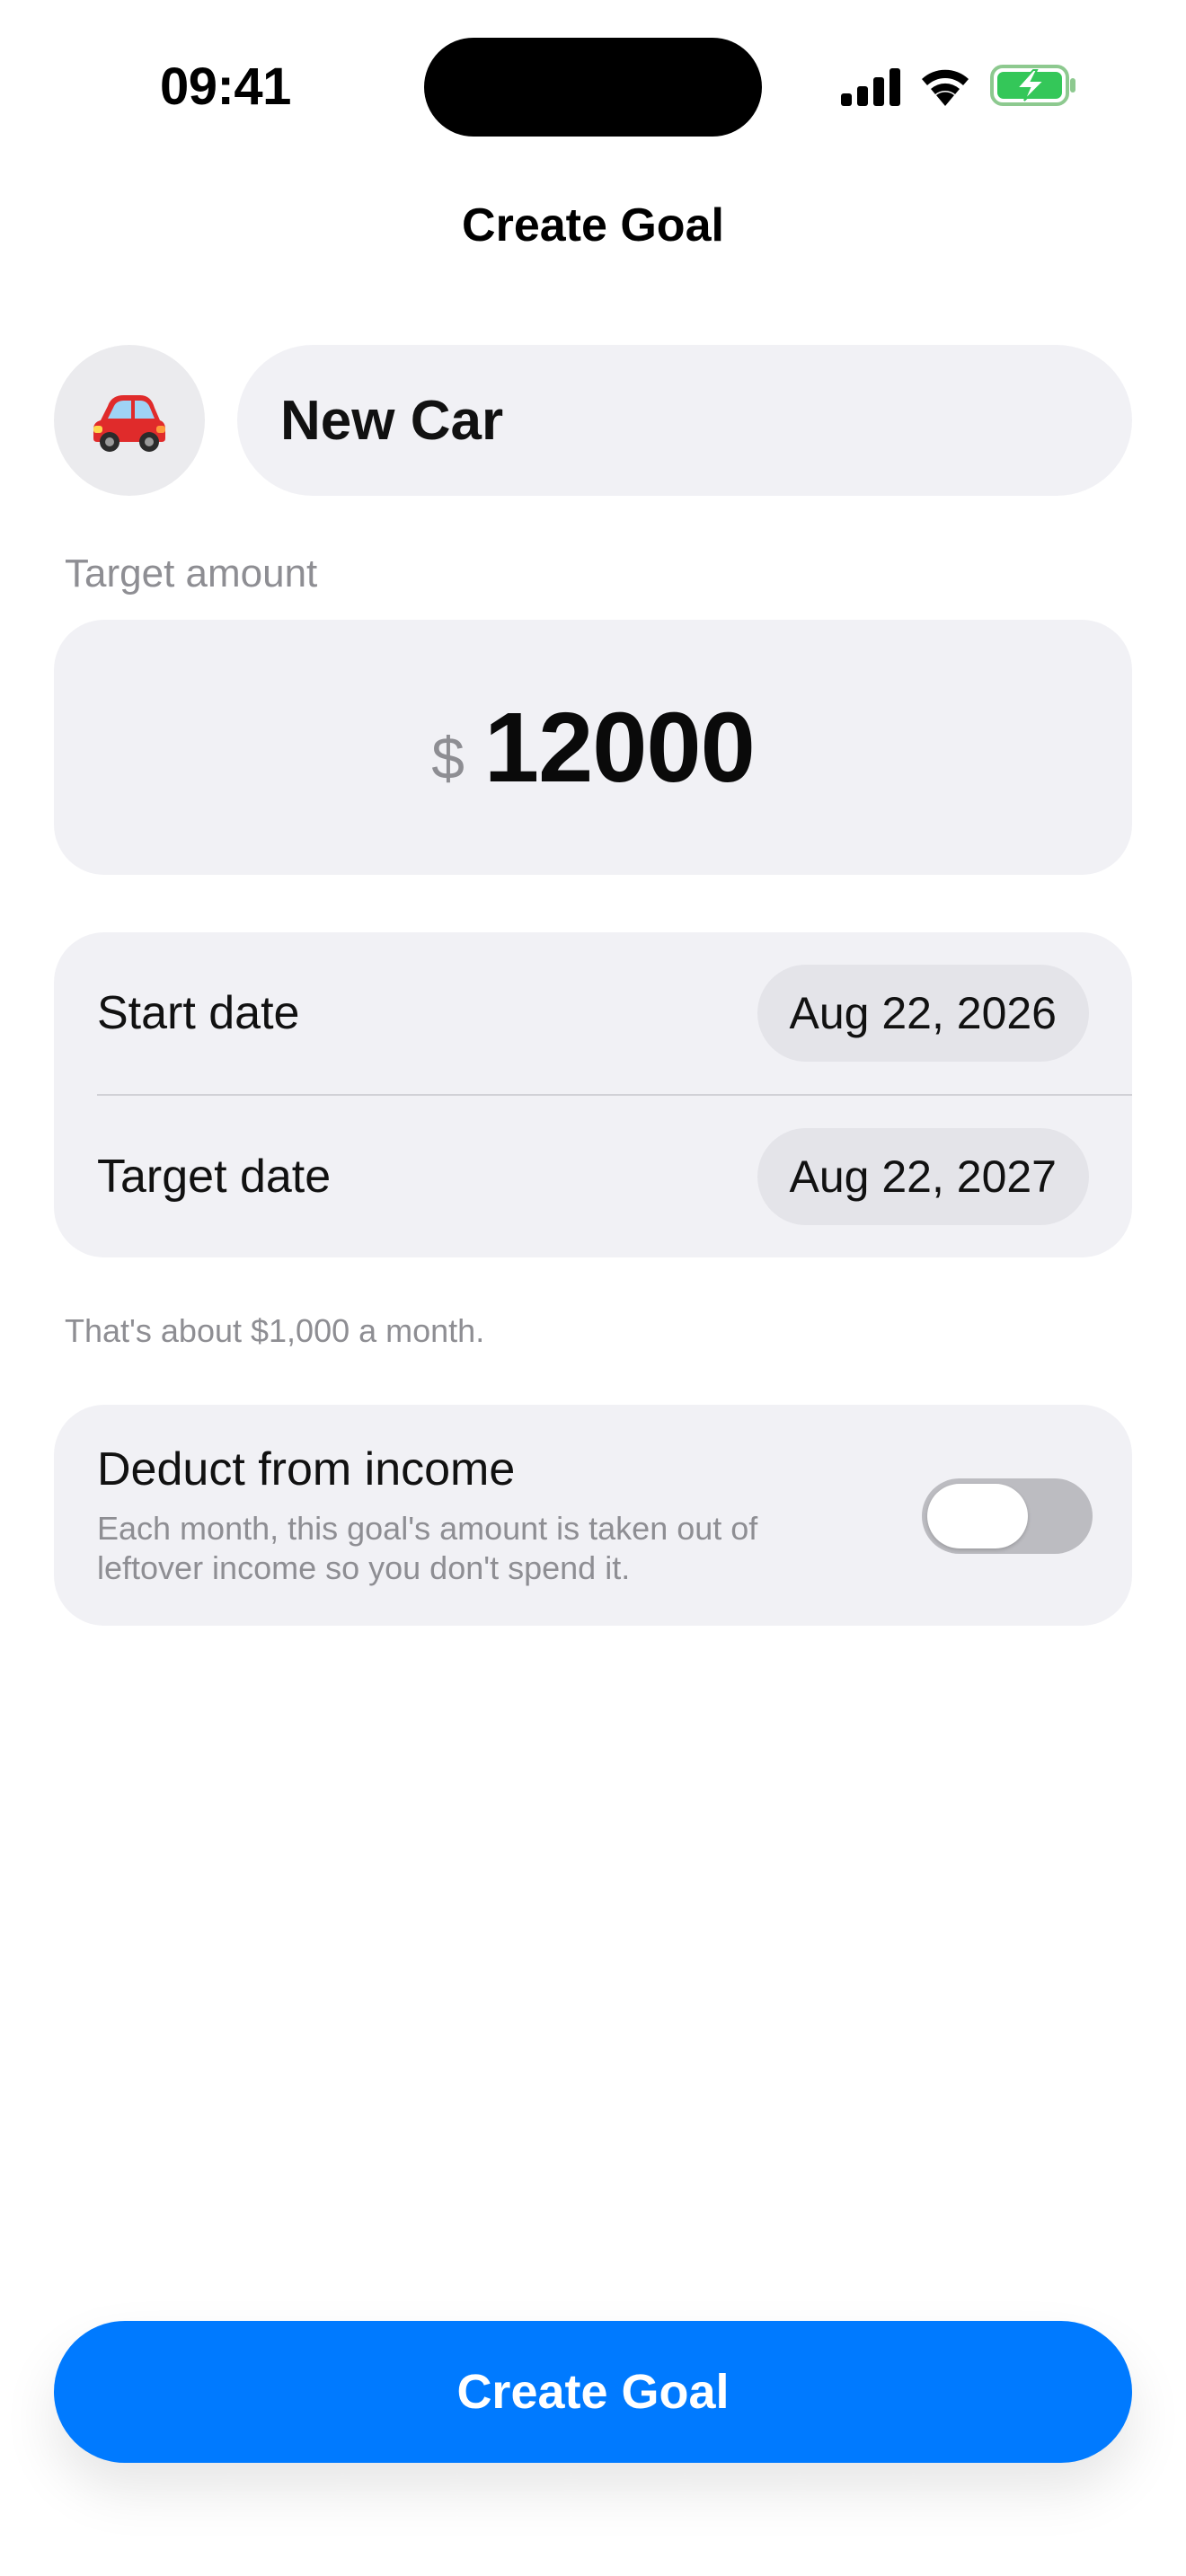  What do you see at coordinates (593, 87) in the screenshot?
I see `dynamic-island` at bounding box center [593, 87].